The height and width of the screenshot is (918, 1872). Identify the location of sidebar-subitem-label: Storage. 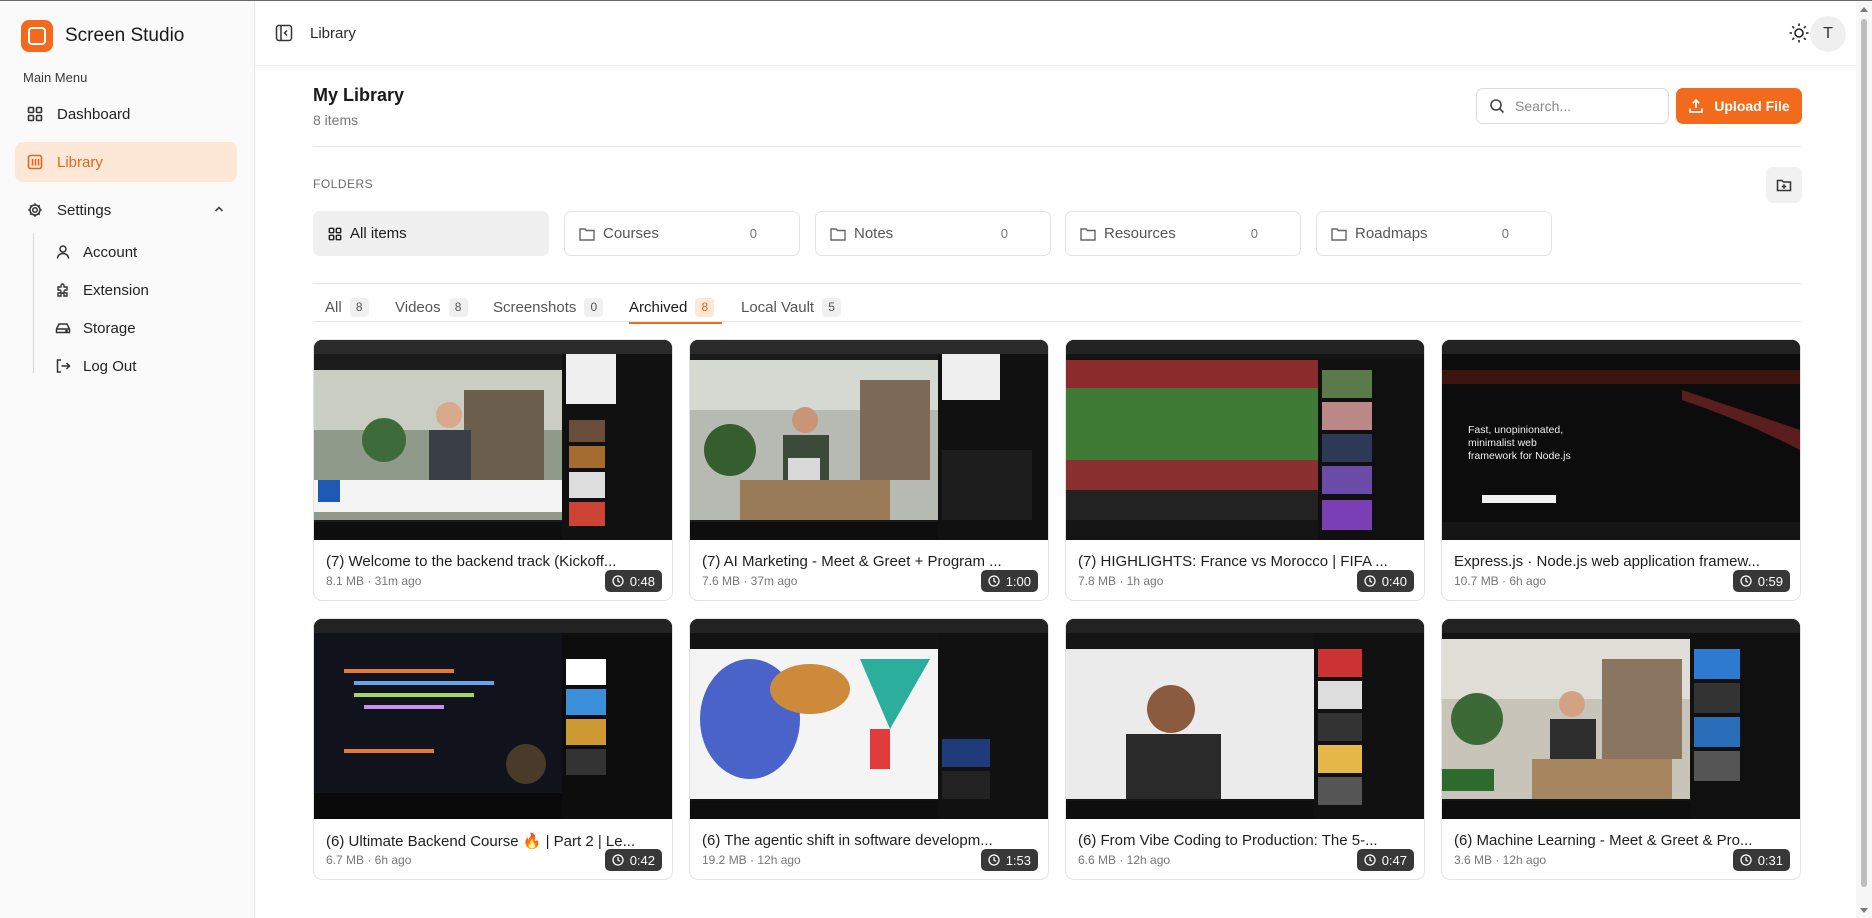
(109, 328).